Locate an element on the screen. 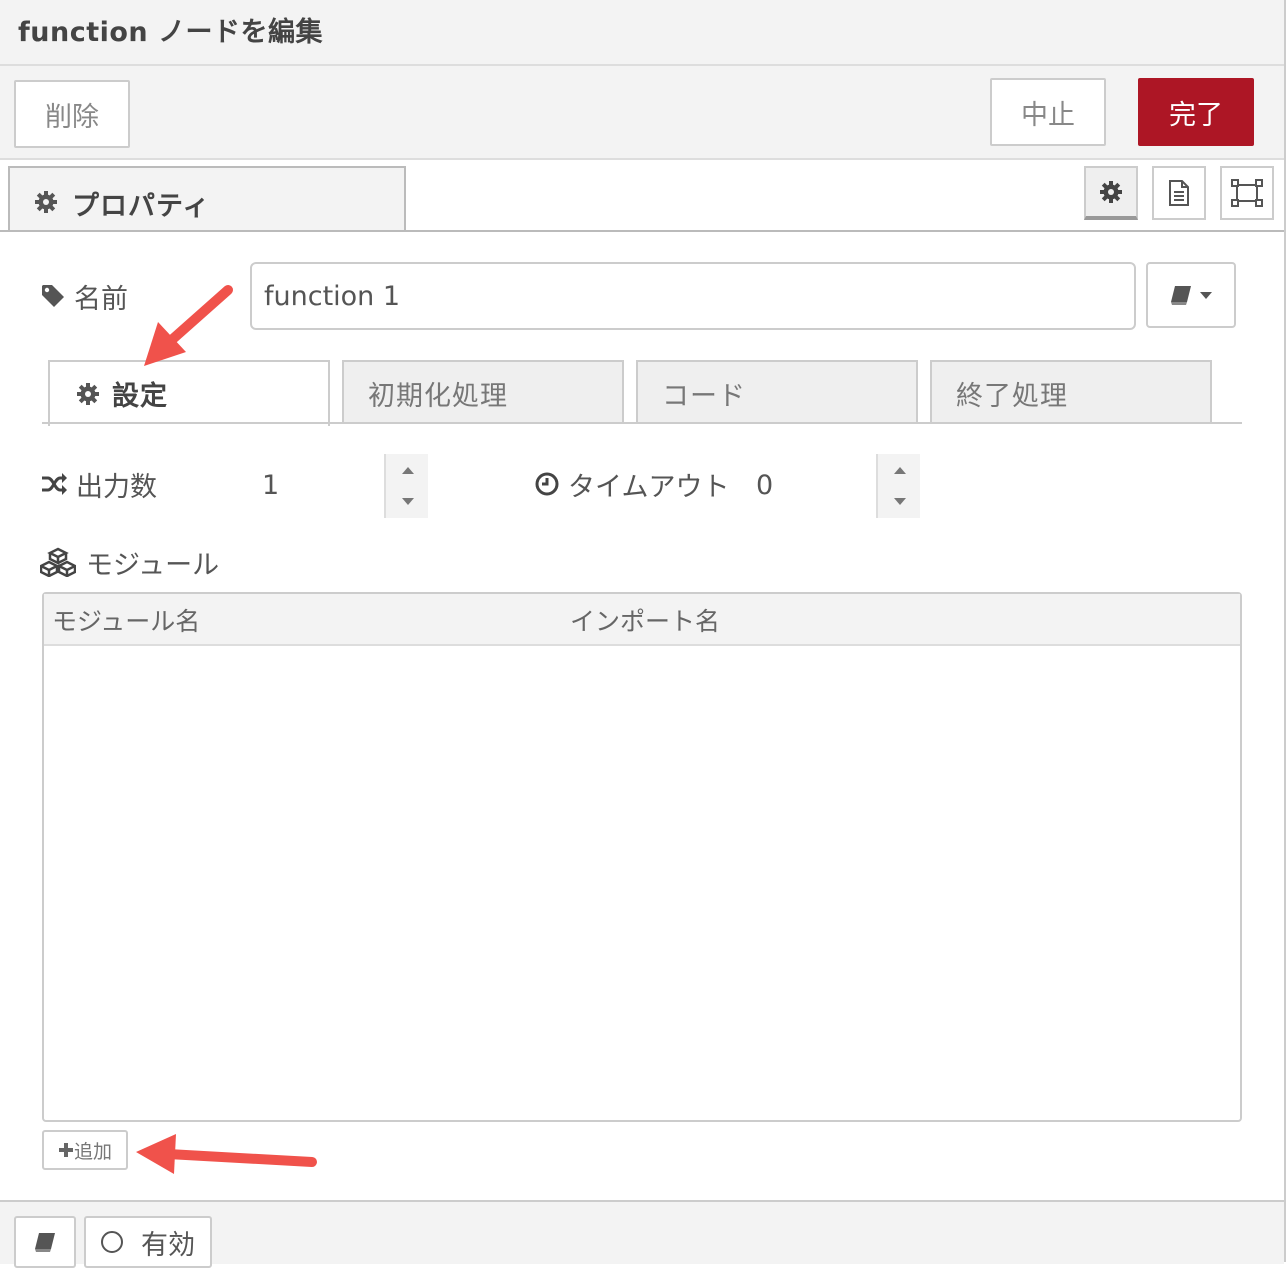 This screenshot has height=1268, width=1286. dialog-title: function ノードを編集 is located at coordinates (171, 32).